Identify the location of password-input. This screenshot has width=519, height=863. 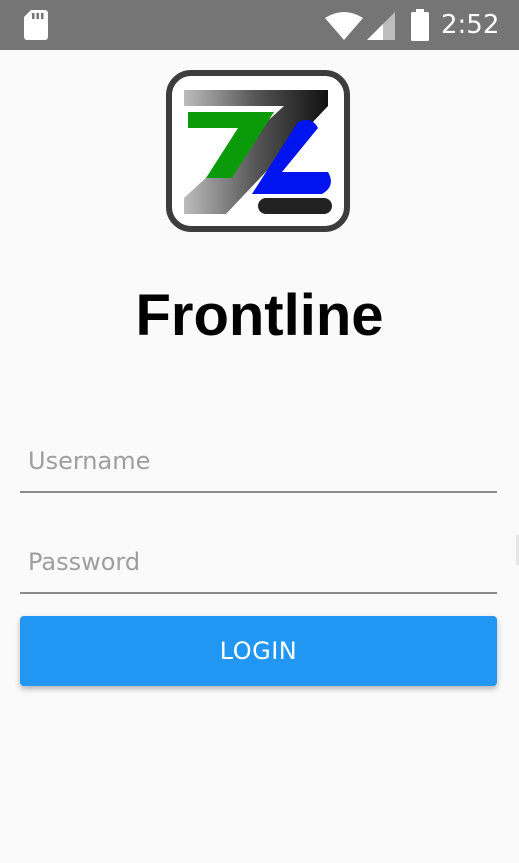
(258, 563).